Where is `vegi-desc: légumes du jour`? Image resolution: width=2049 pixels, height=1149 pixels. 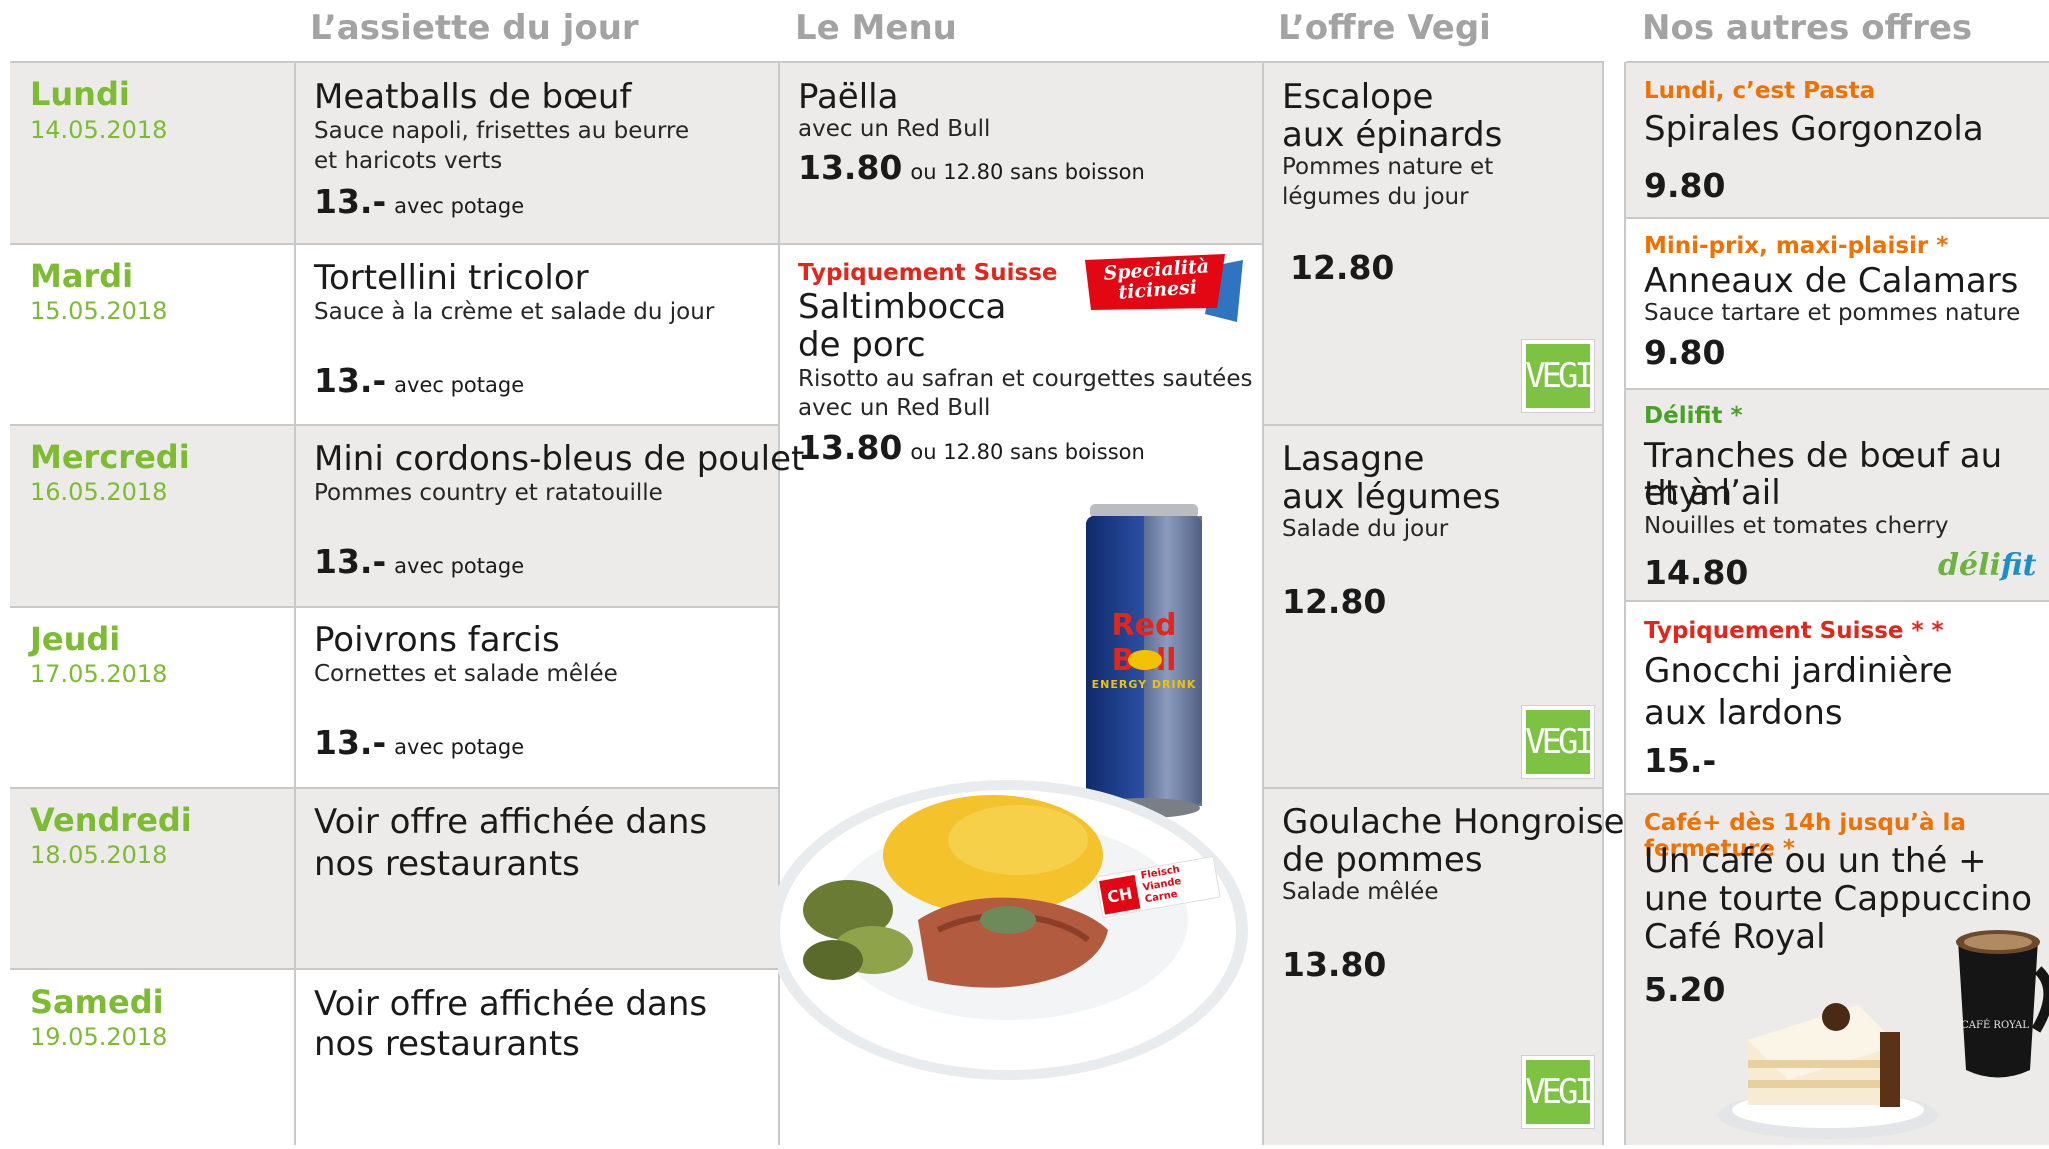
vegi-desc: légumes du jour is located at coordinates (1375, 197).